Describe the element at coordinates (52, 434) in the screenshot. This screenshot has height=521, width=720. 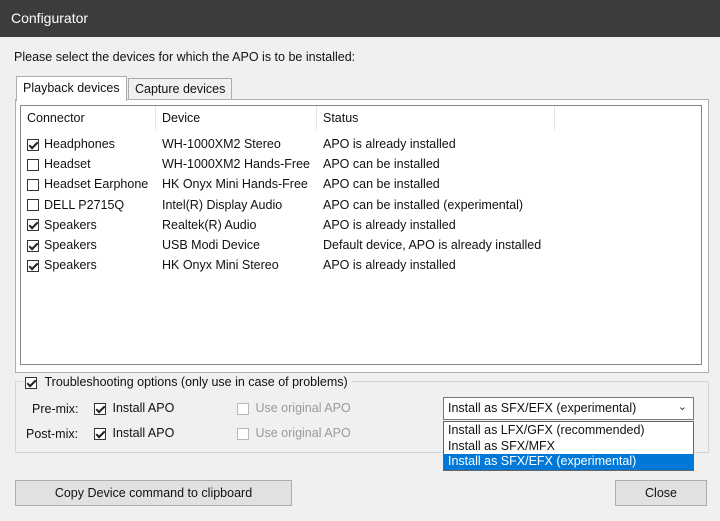
I see `postmix-label: Post-mix:` at that location.